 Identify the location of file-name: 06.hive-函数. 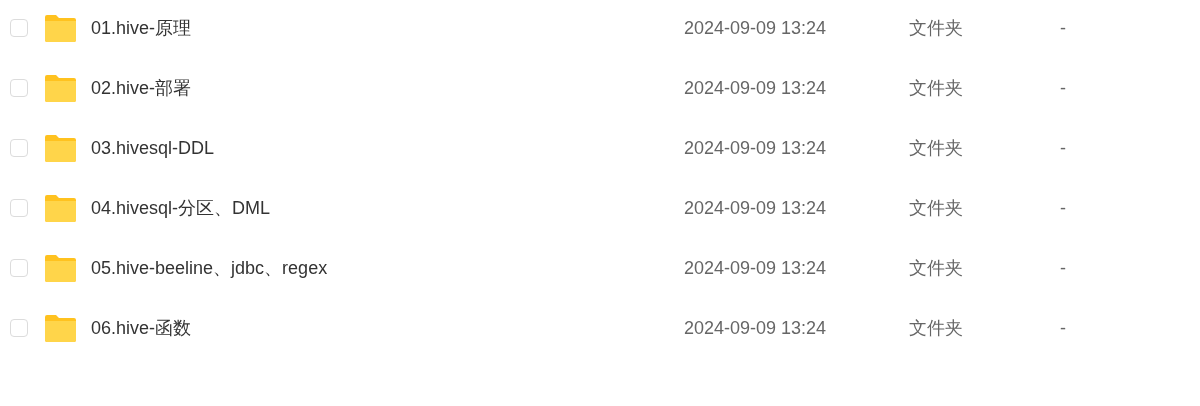
(387, 328).